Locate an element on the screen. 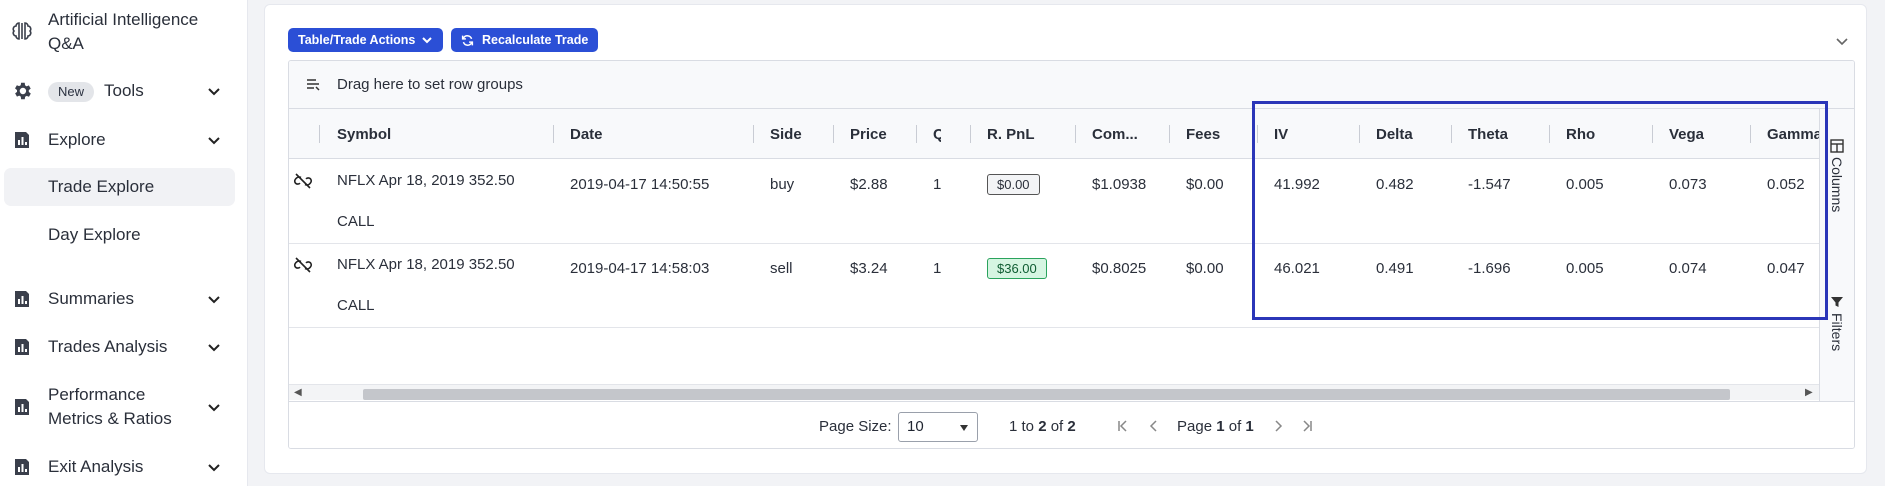  previous-page-icon is located at coordinates (1154, 426).